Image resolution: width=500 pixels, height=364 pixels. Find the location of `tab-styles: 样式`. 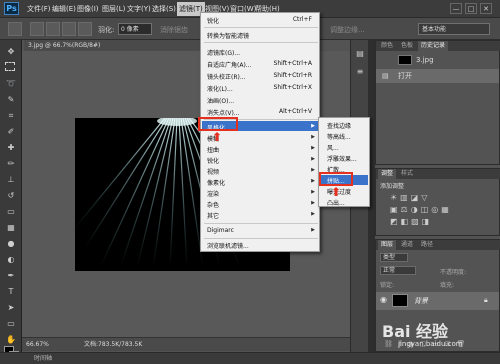

tab-styles: 样式 is located at coordinates (407, 174).